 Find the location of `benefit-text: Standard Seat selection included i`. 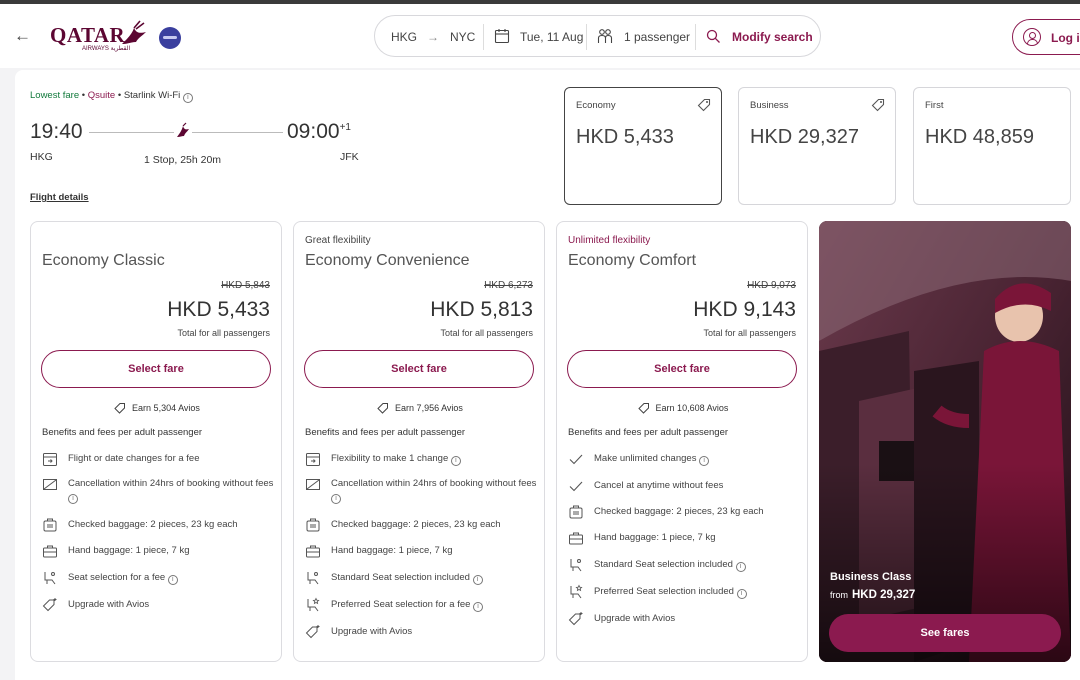

benefit-text: Standard Seat selection included i is located at coordinates (434, 578).